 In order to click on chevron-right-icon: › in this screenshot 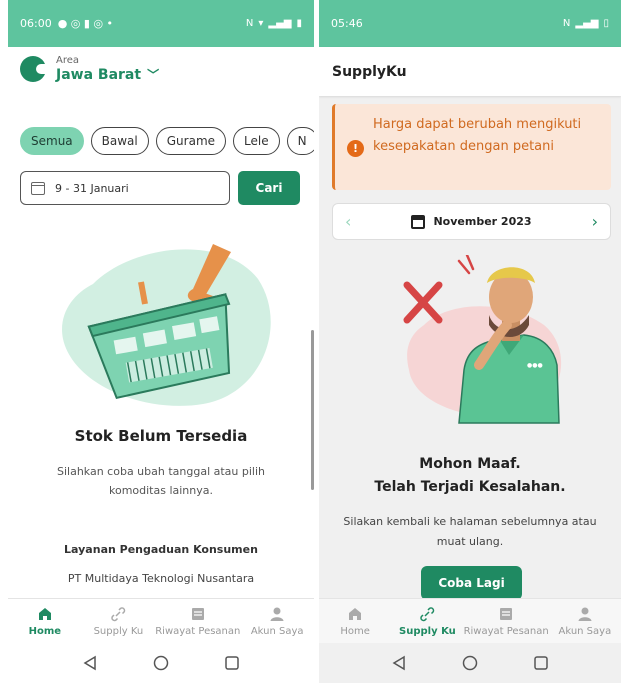, I will do `click(595, 221)`.